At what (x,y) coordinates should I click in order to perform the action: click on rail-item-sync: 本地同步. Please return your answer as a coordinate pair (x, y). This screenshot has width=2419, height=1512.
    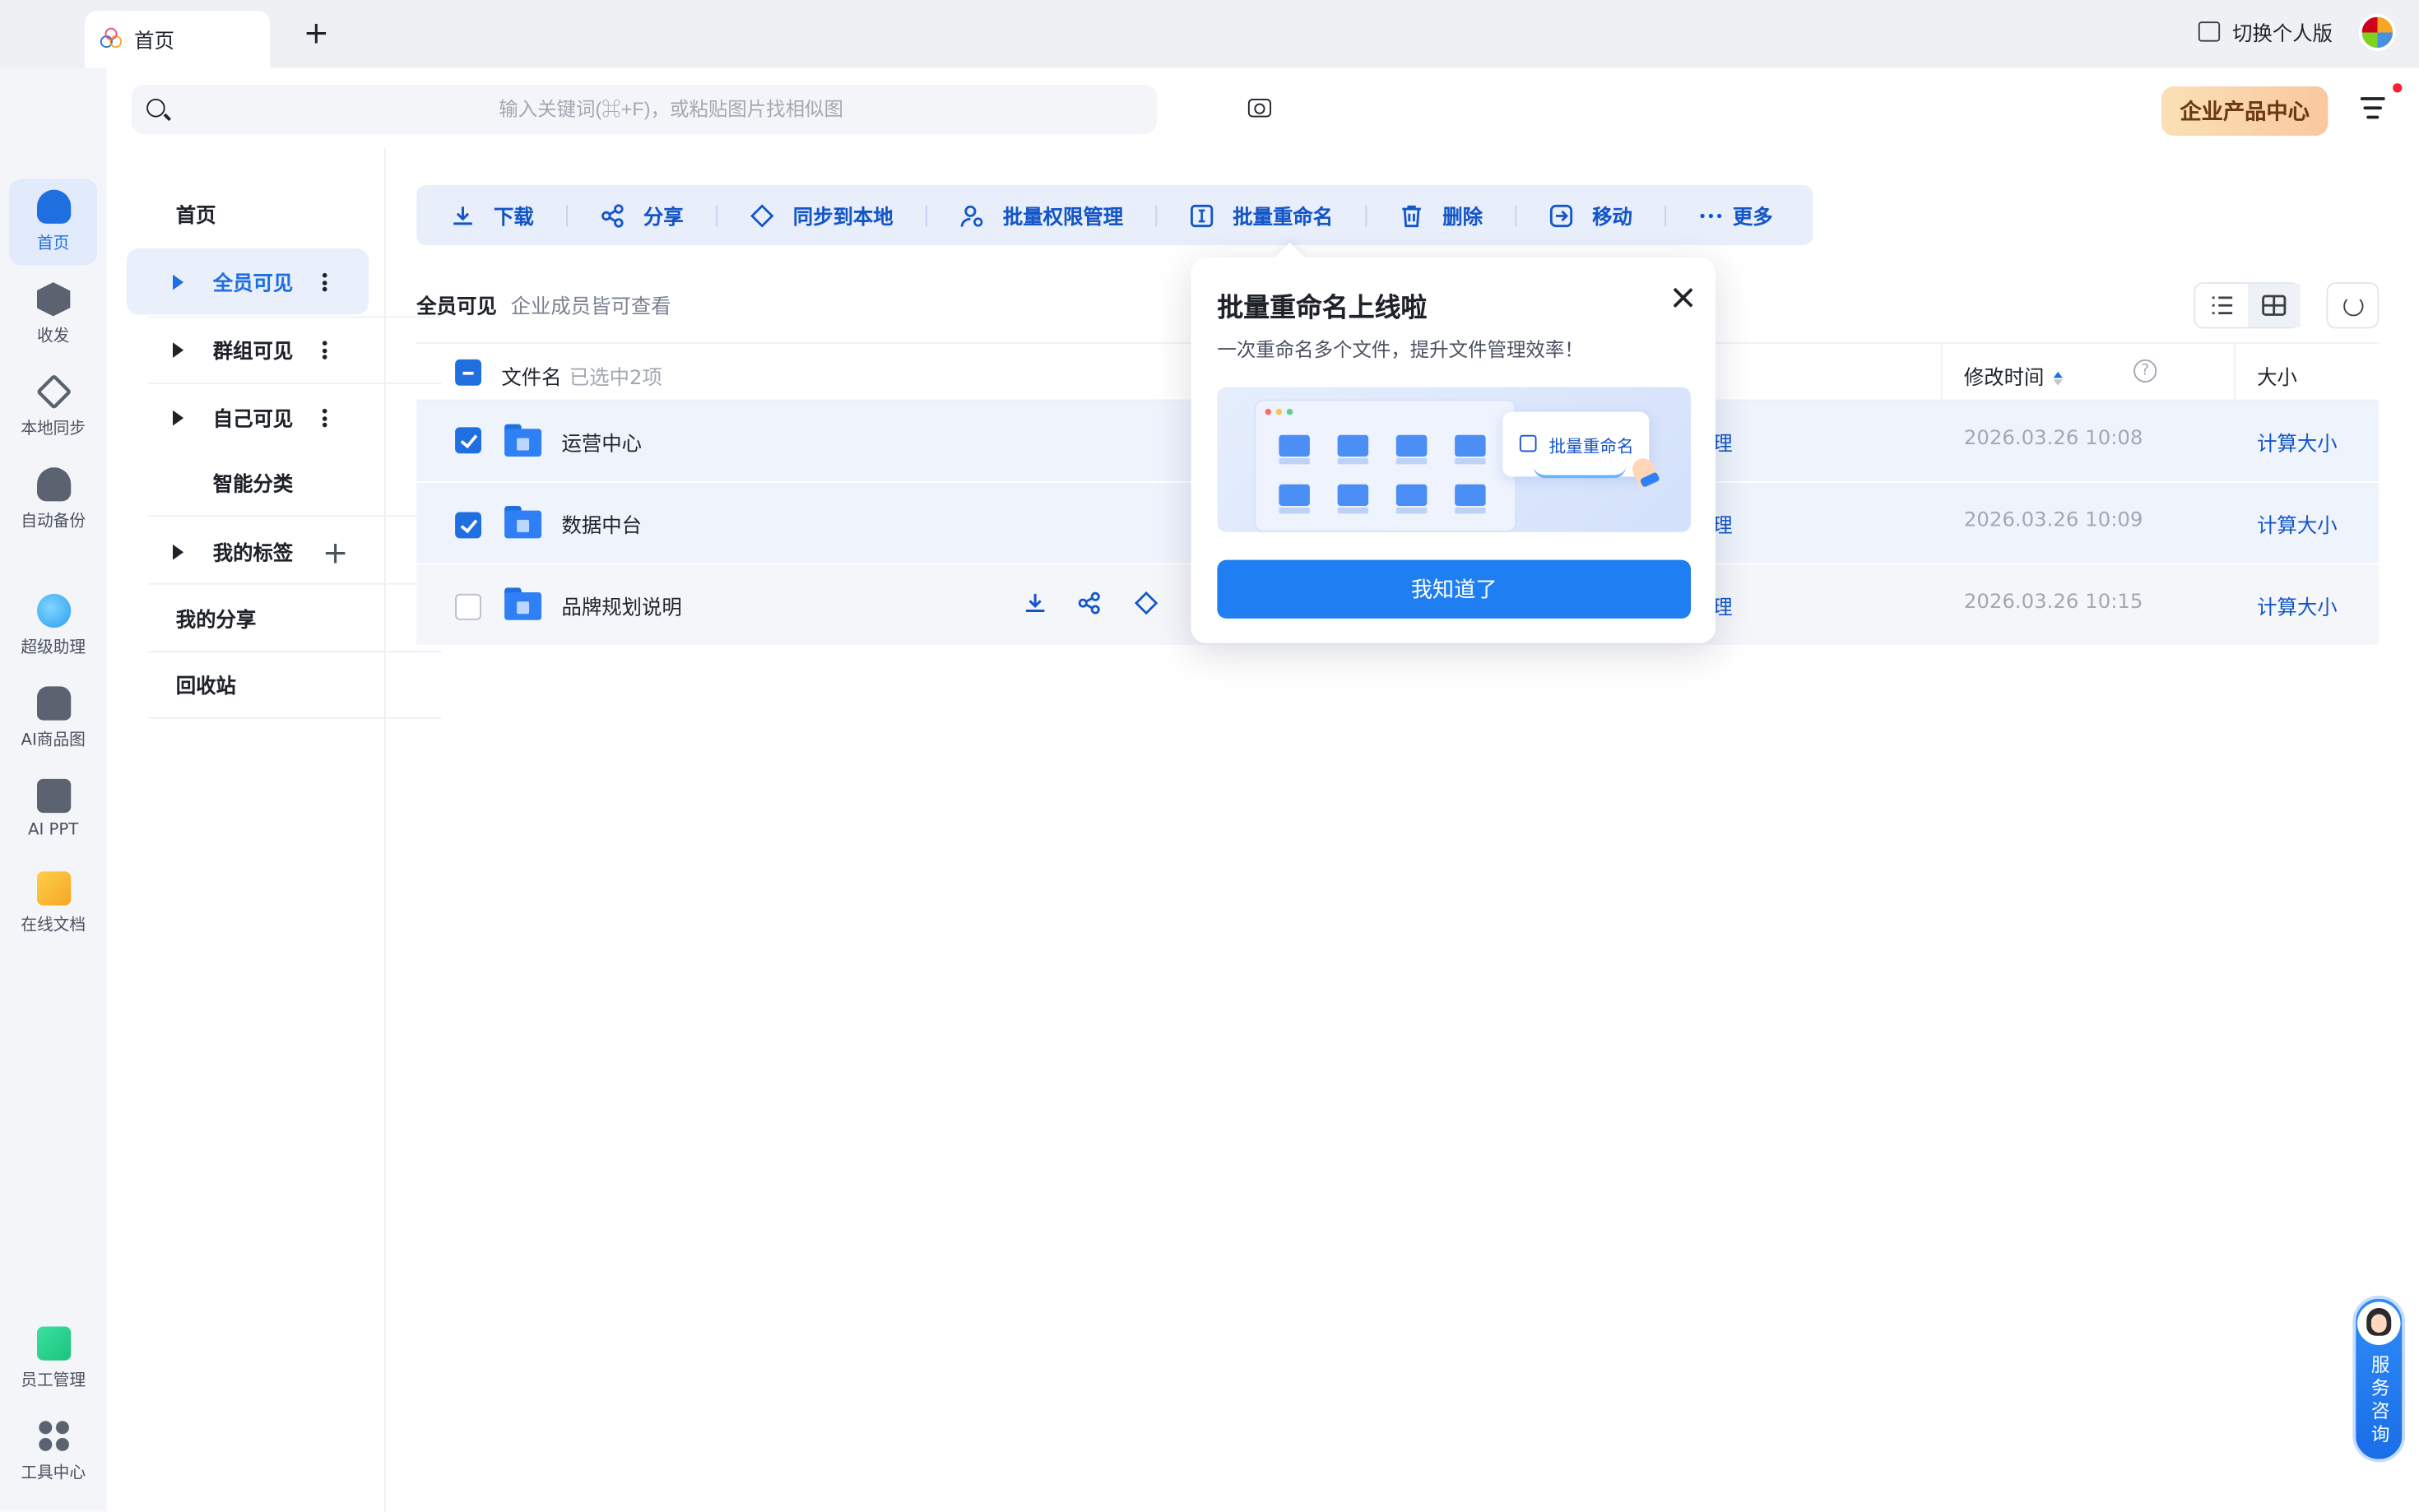
    Looking at the image, I should click on (53, 407).